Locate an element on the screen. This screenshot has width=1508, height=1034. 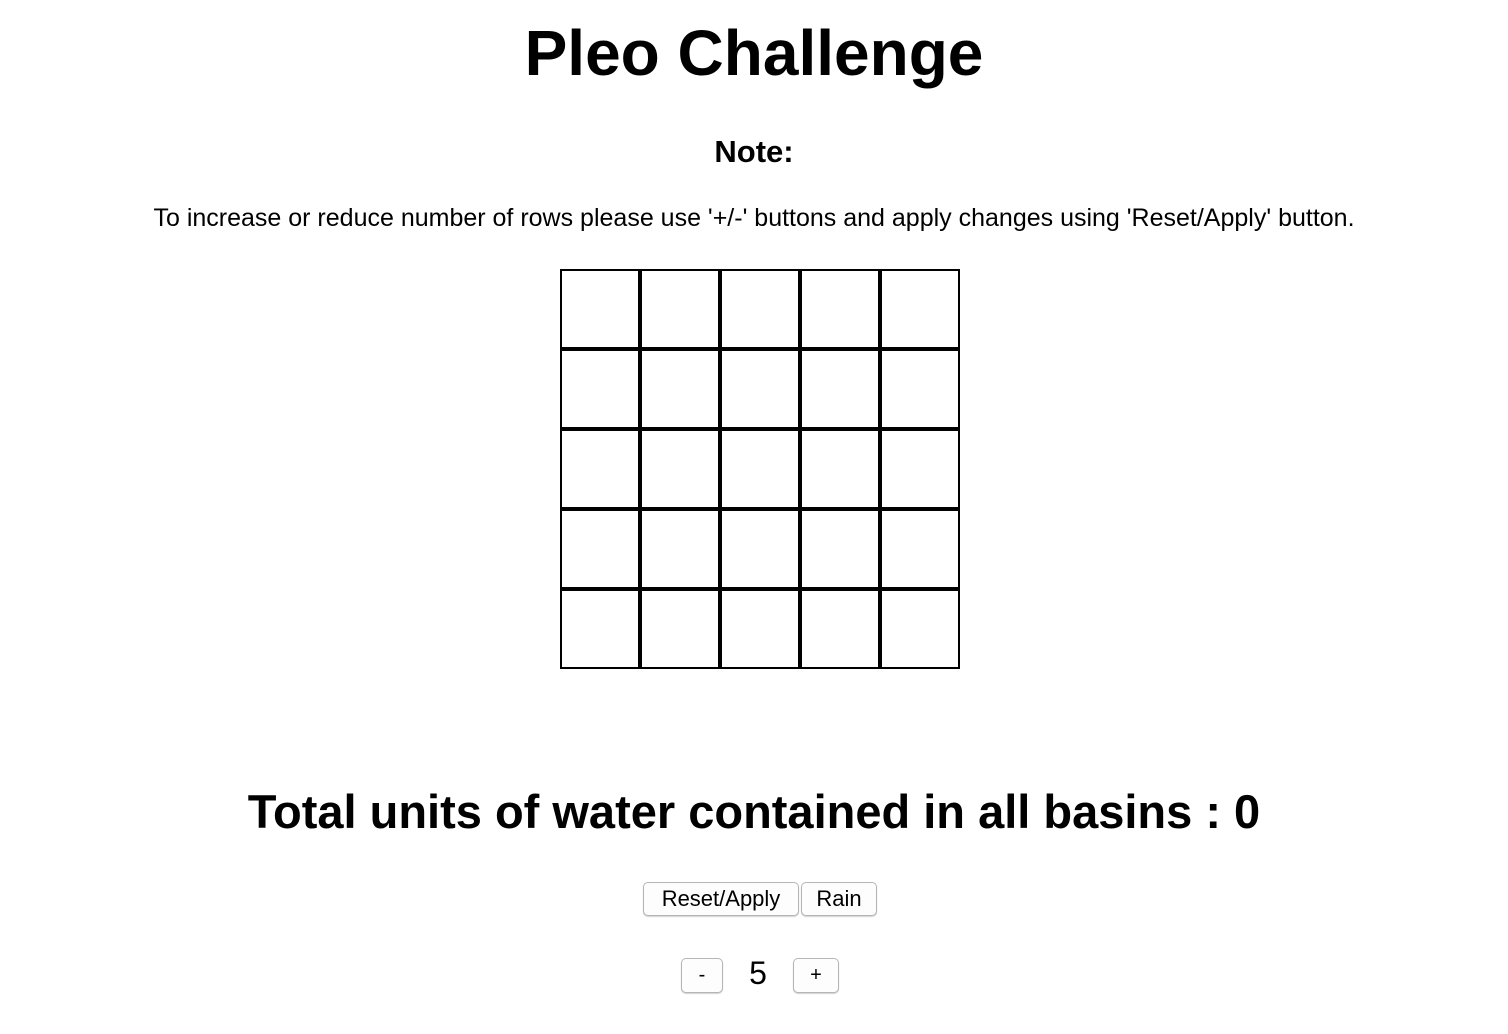
decrease-rows-button: - is located at coordinates (702, 975).